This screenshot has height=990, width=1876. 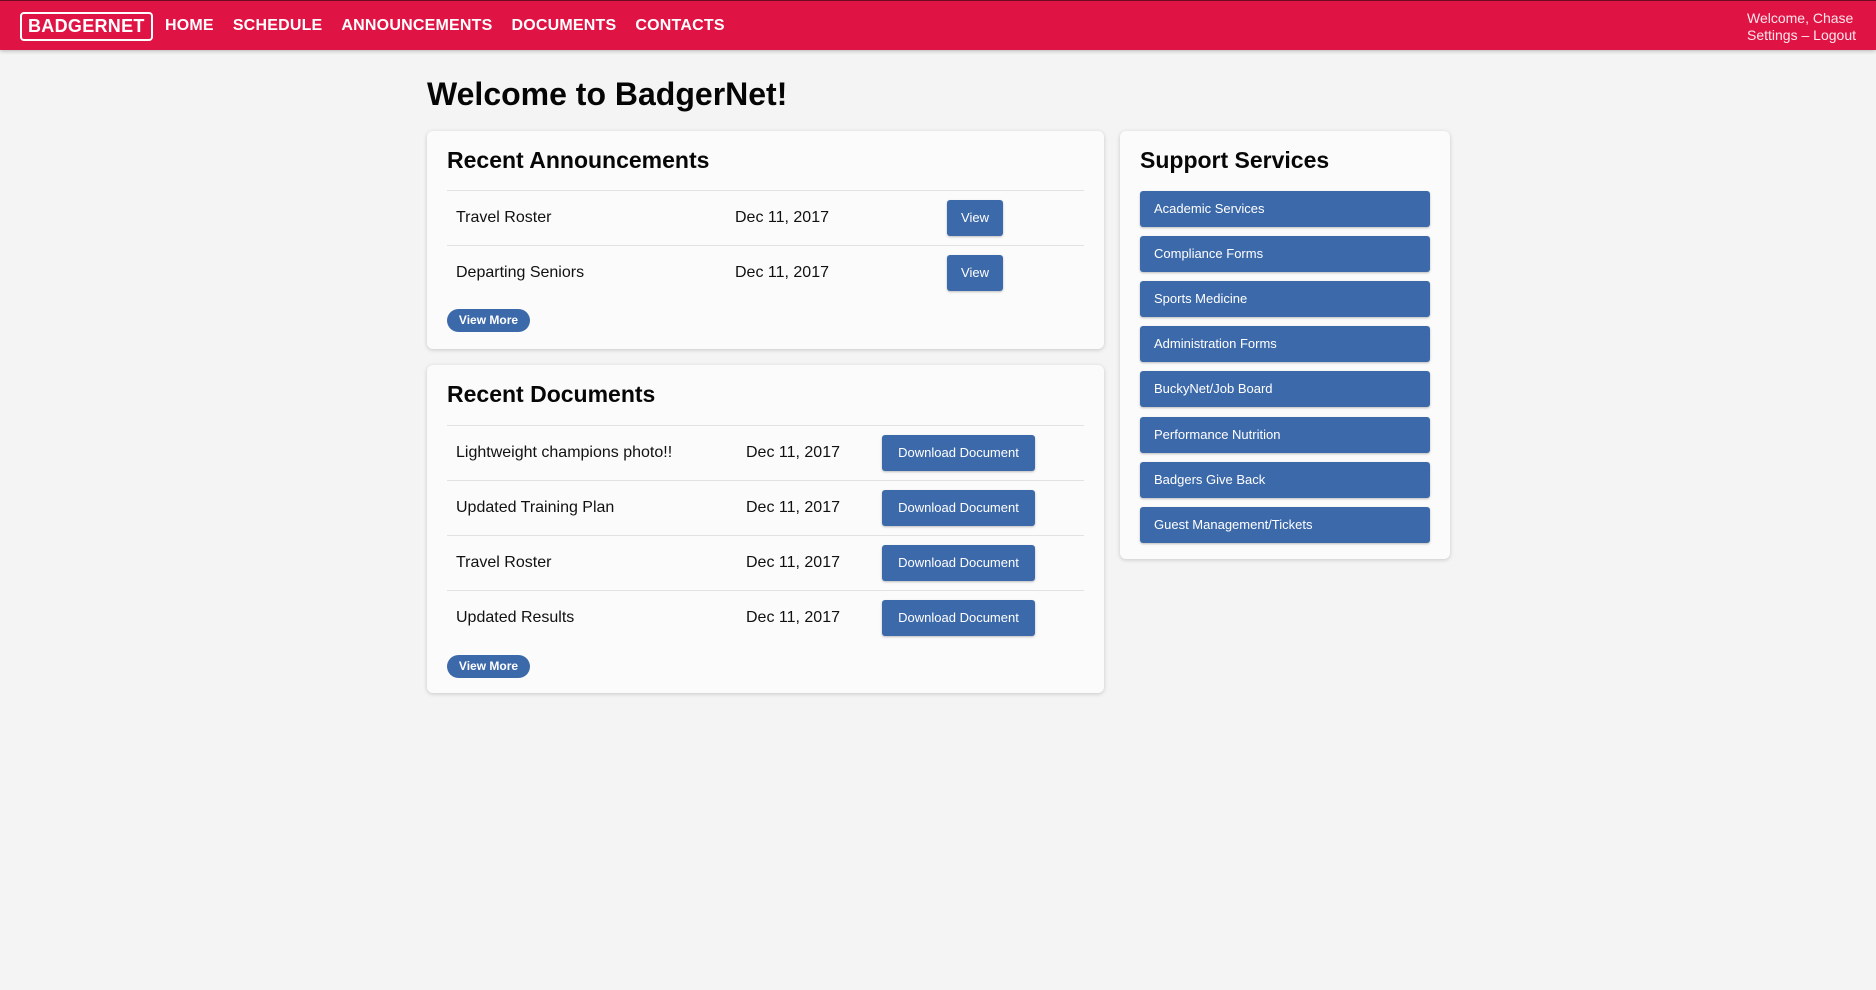 I want to click on document-name: Updated Training Plan, so click(x=535, y=507).